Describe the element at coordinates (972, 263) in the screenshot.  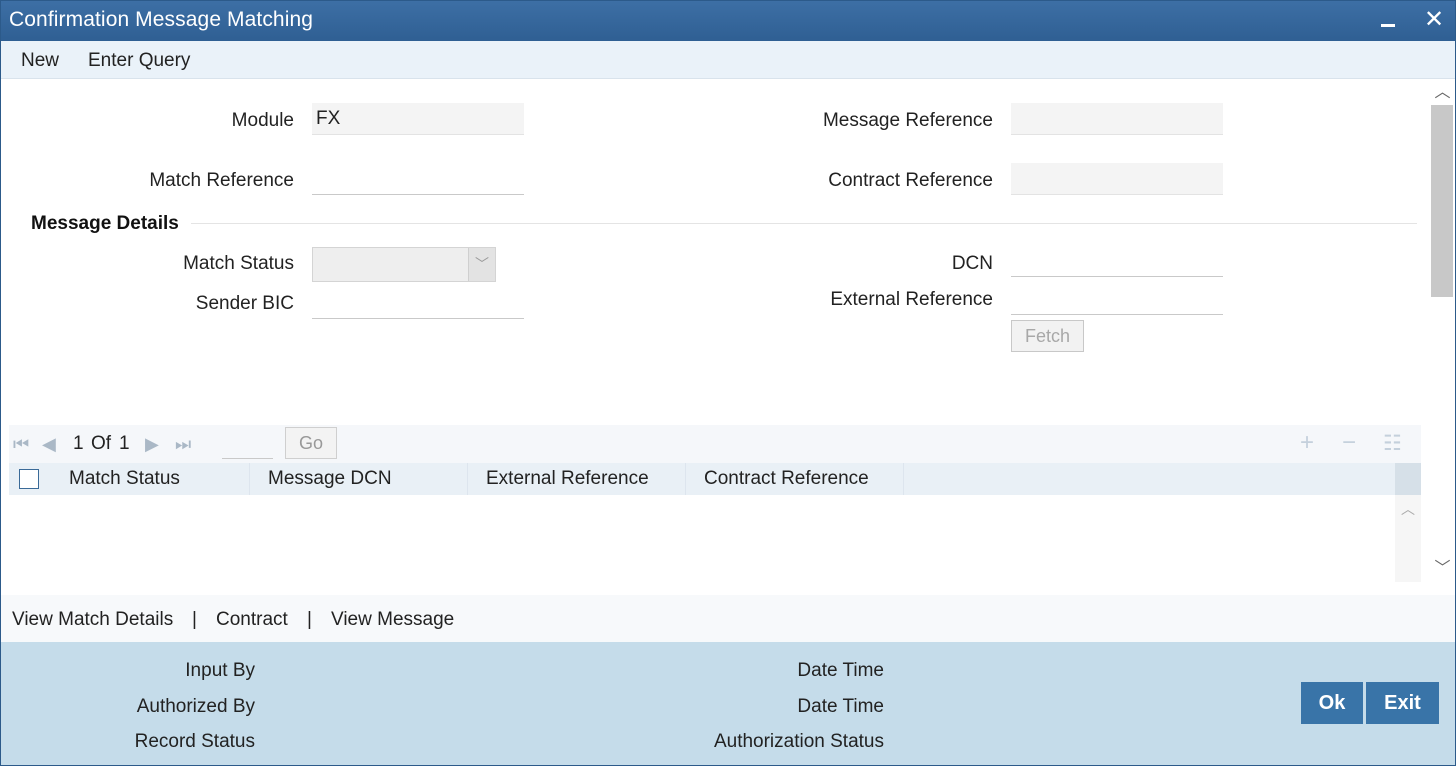
I see `dcn-label: DCN` at that location.